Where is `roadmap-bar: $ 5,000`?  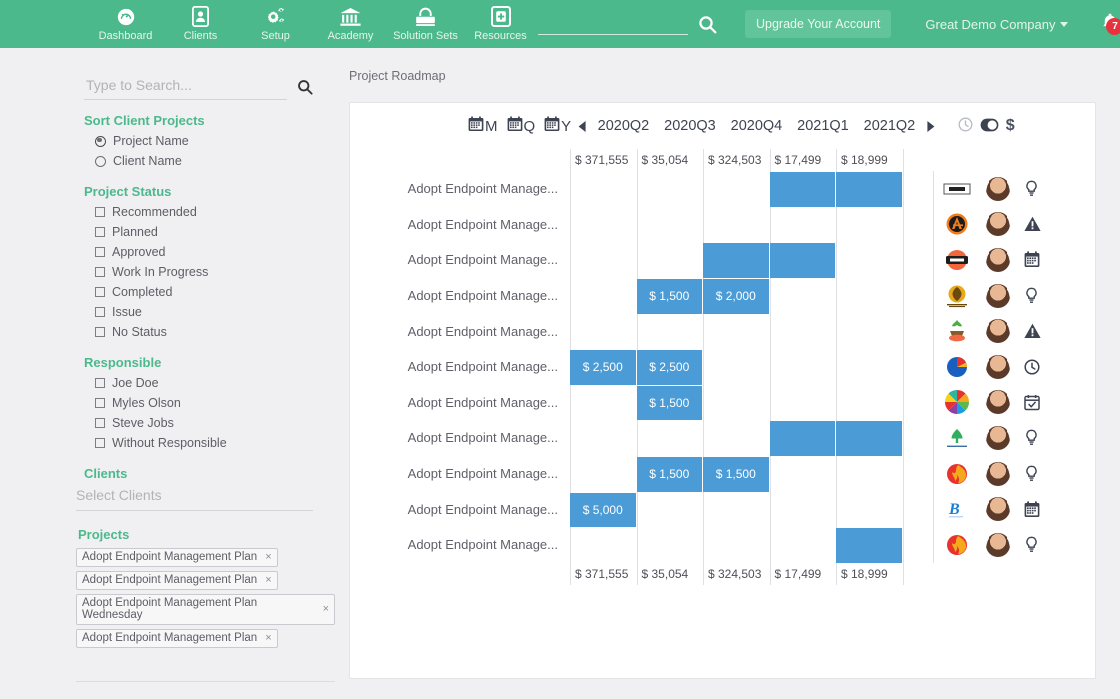
roadmap-bar: $ 5,000 is located at coordinates (603, 510).